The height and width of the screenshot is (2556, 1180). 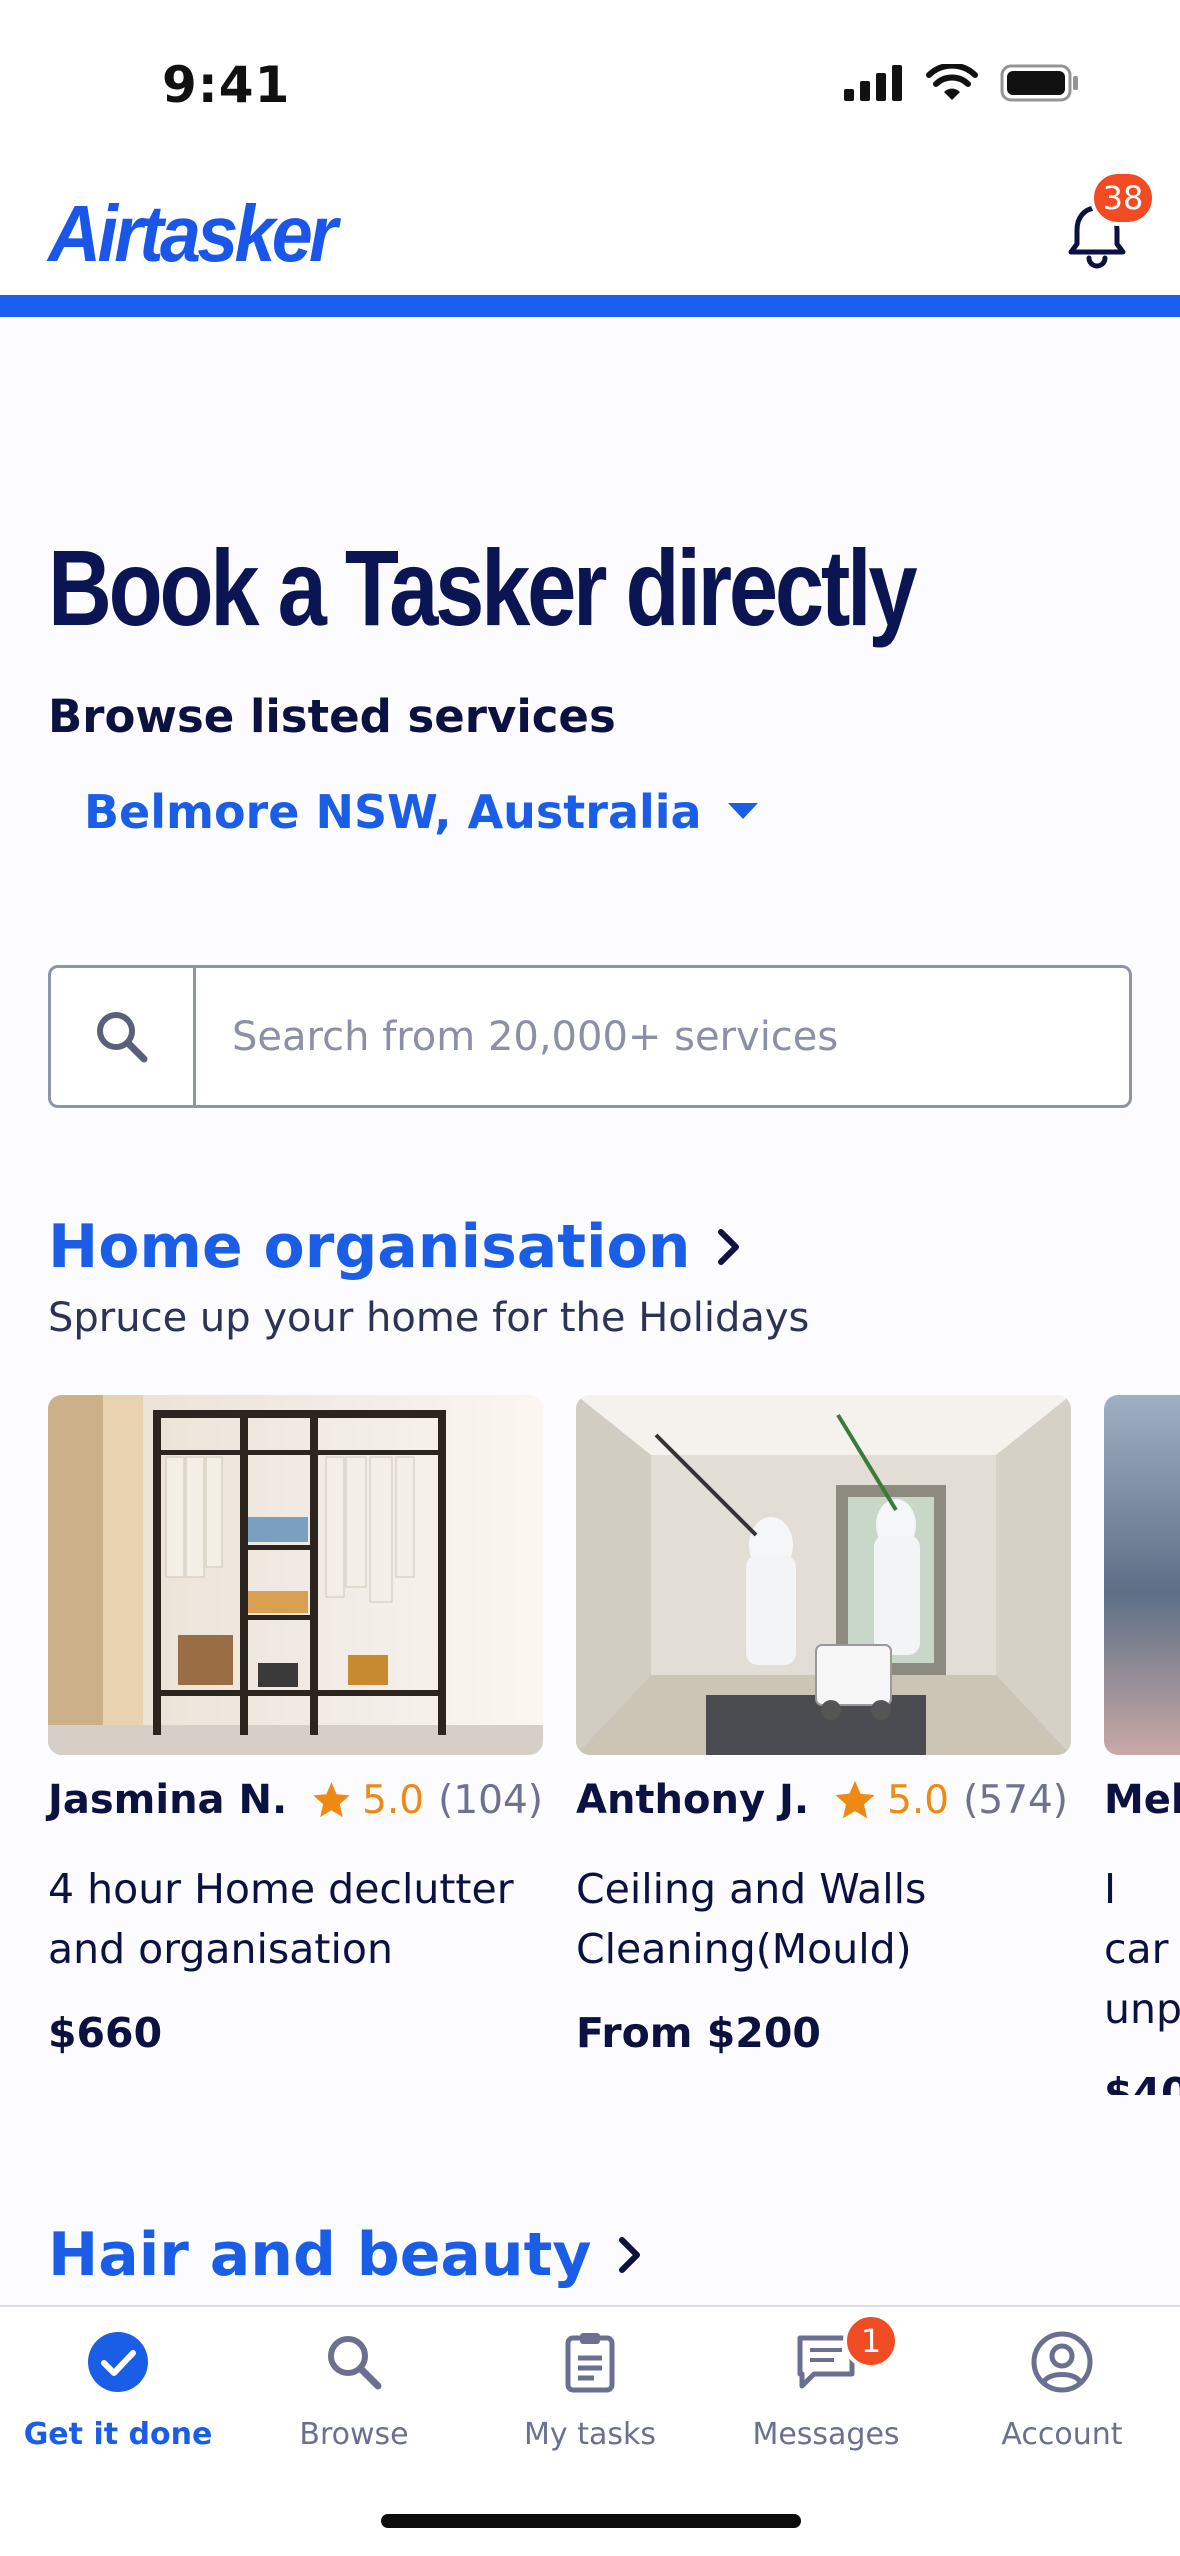 I want to click on service-image-ceiling-cleaning, so click(x=823, y=1575).